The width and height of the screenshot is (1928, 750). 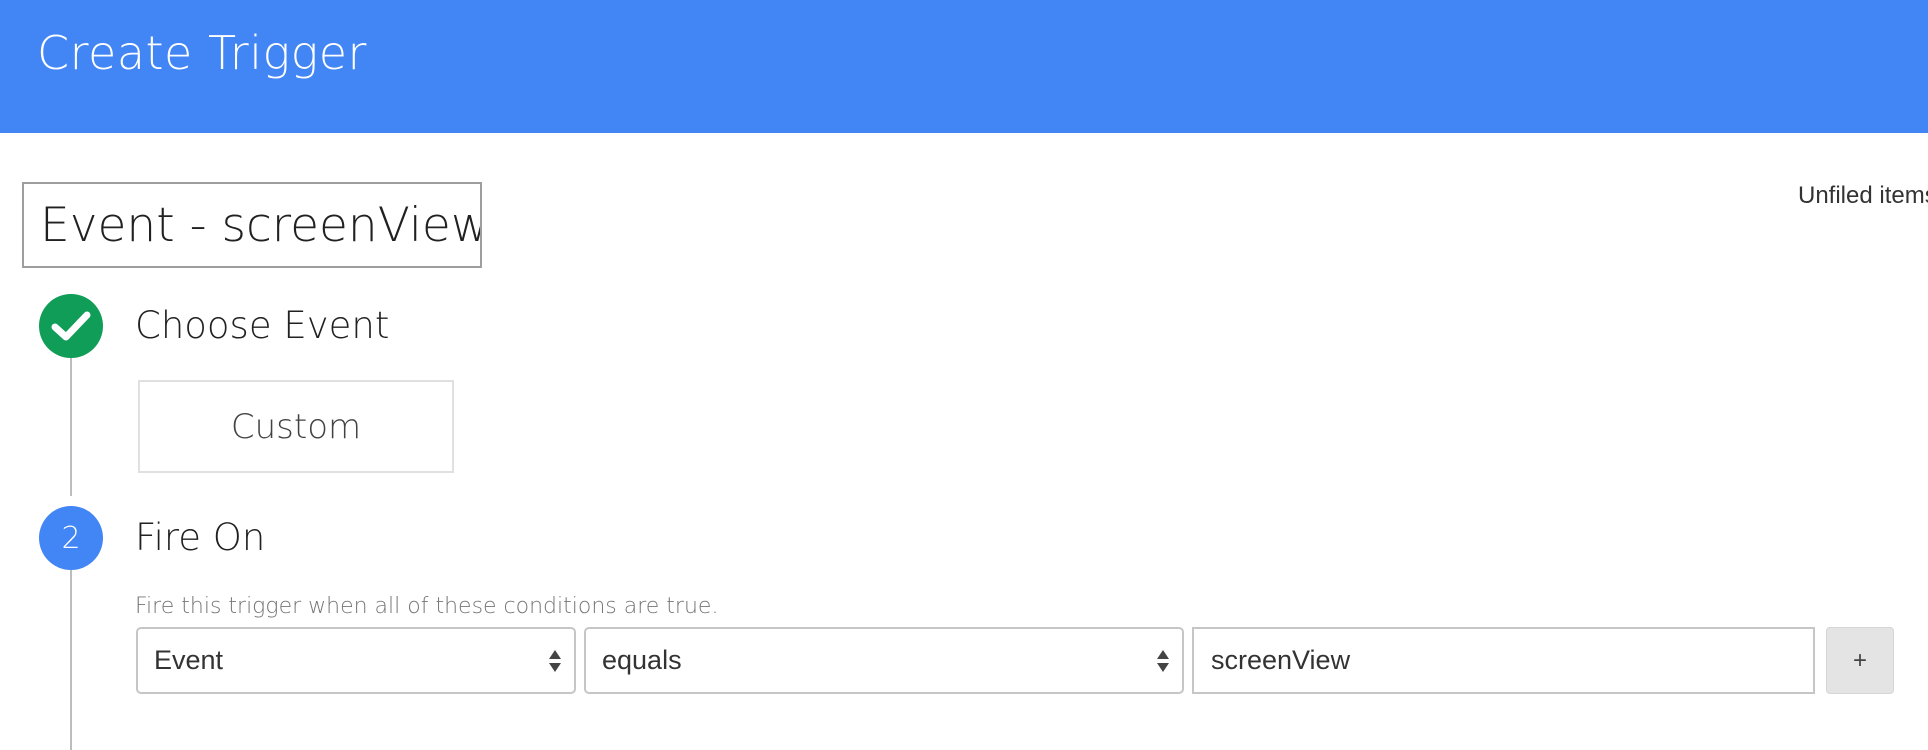 I want to click on condition-variable-select: Event, so click(x=356, y=660).